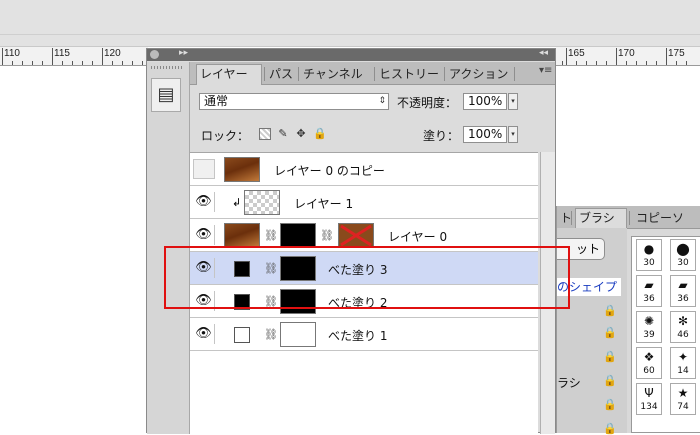 Image resolution: width=700 pixels, height=435 pixels. I want to click on clipping-arrow-icon: ↲, so click(237, 202).